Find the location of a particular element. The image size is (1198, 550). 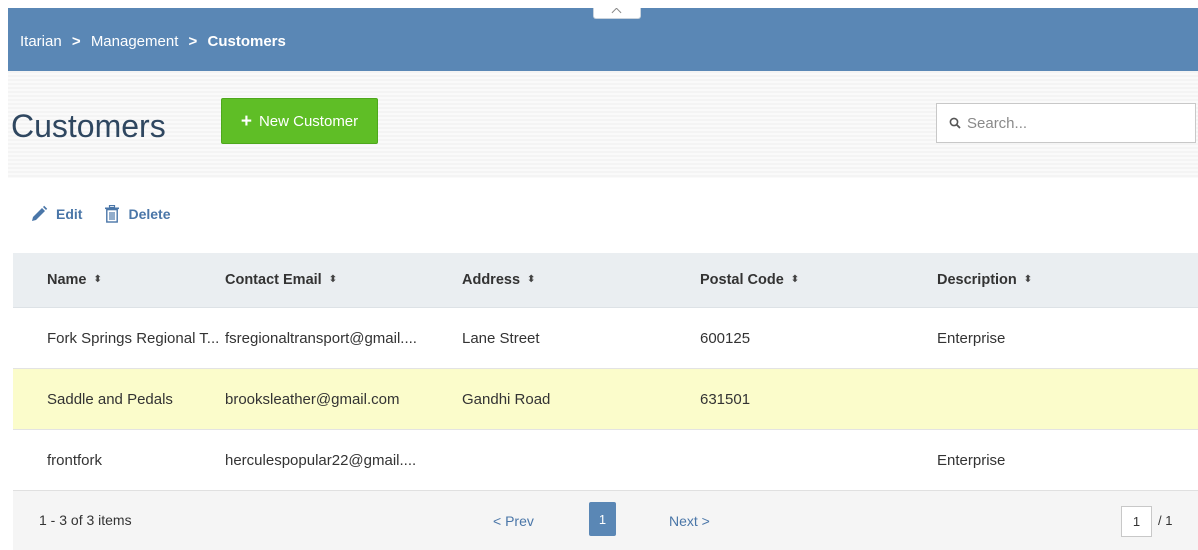

collapse-header-toggle is located at coordinates (617, 13).